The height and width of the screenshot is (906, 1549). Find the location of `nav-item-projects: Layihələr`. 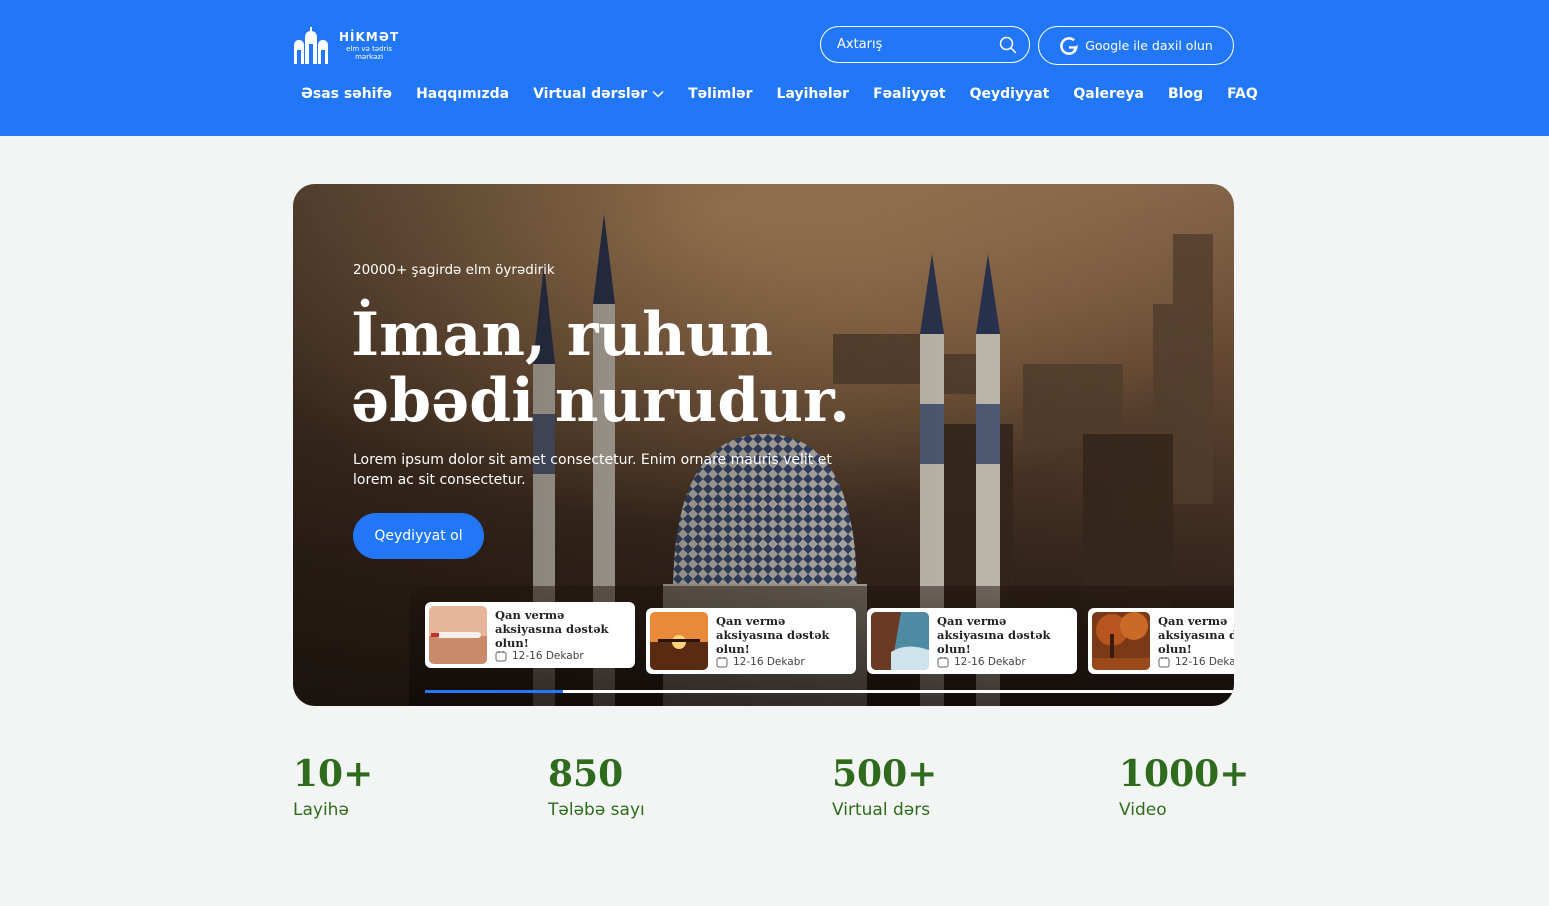

nav-item-projects: Layihələr is located at coordinates (813, 94).